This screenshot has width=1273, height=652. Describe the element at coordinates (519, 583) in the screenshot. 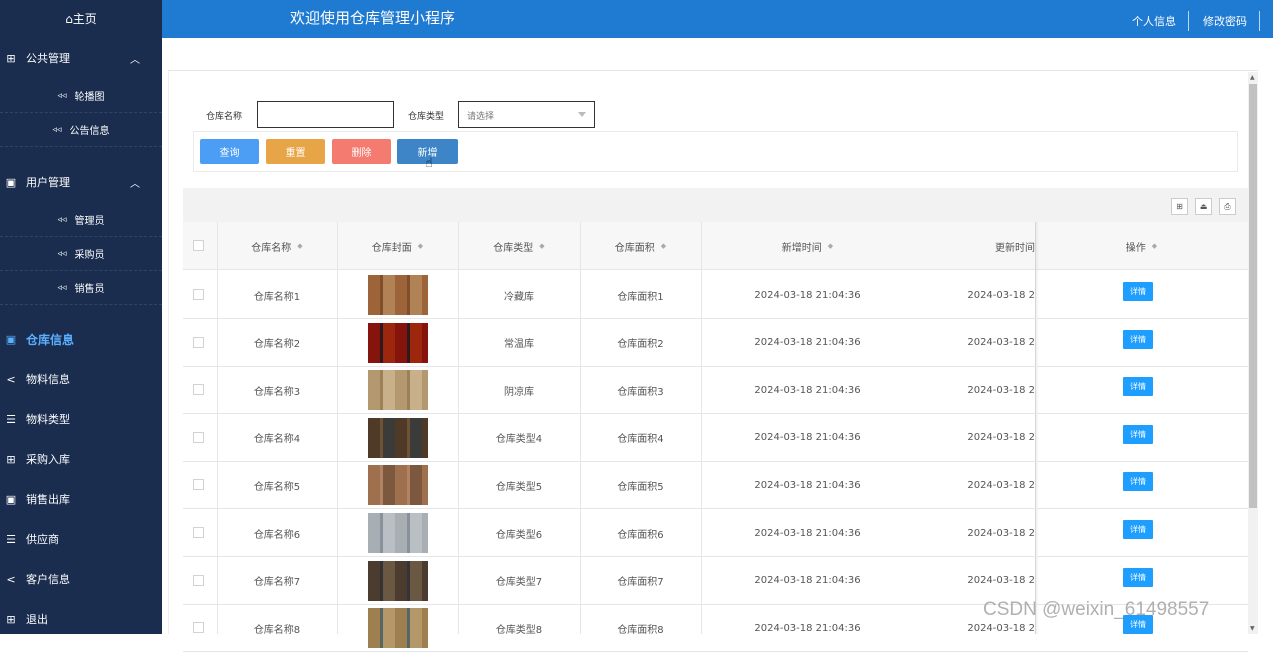

I see `cell-type: 仓库类型7` at that location.